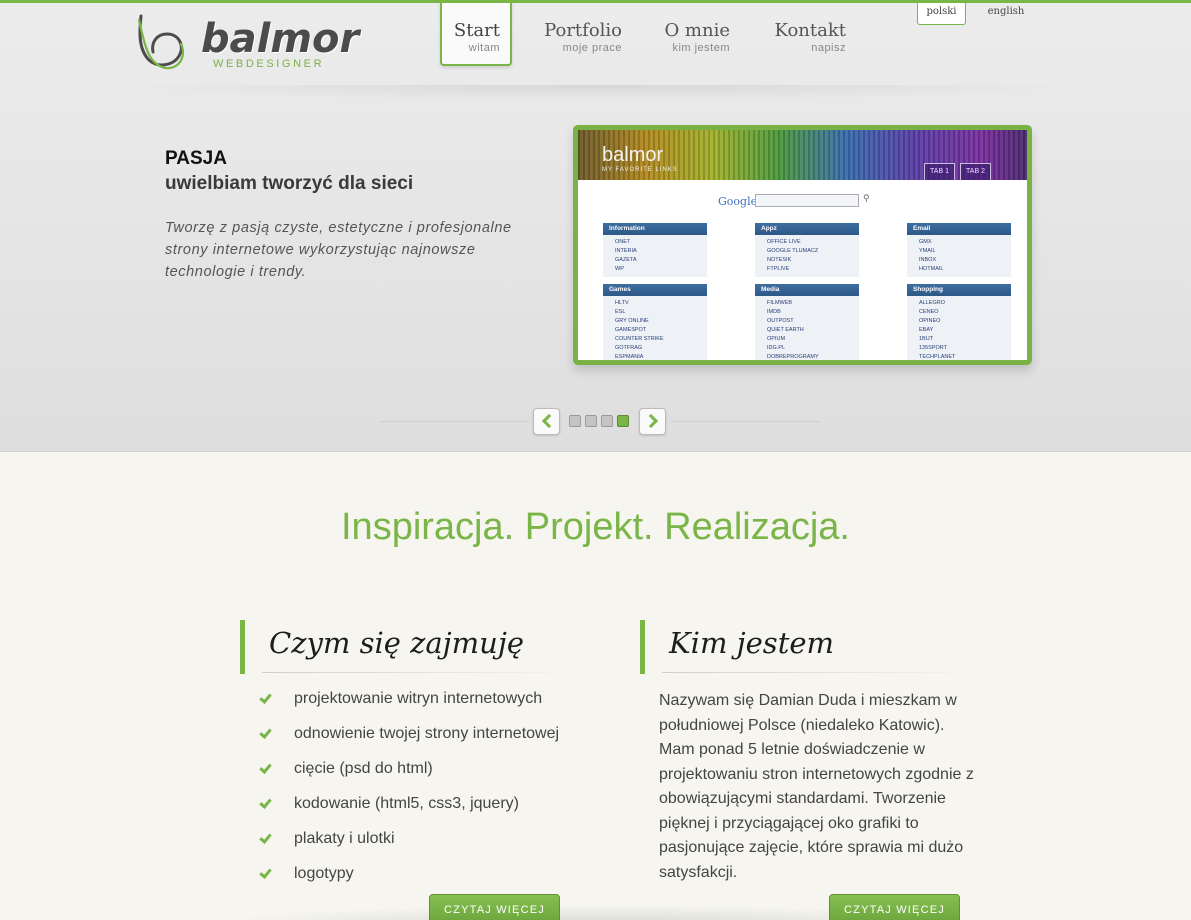 Image resolution: width=1191 pixels, height=920 pixels. Describe the element at coordinates (622, 303) in the screenshot. I see `preview-link: HLTV` at that location.